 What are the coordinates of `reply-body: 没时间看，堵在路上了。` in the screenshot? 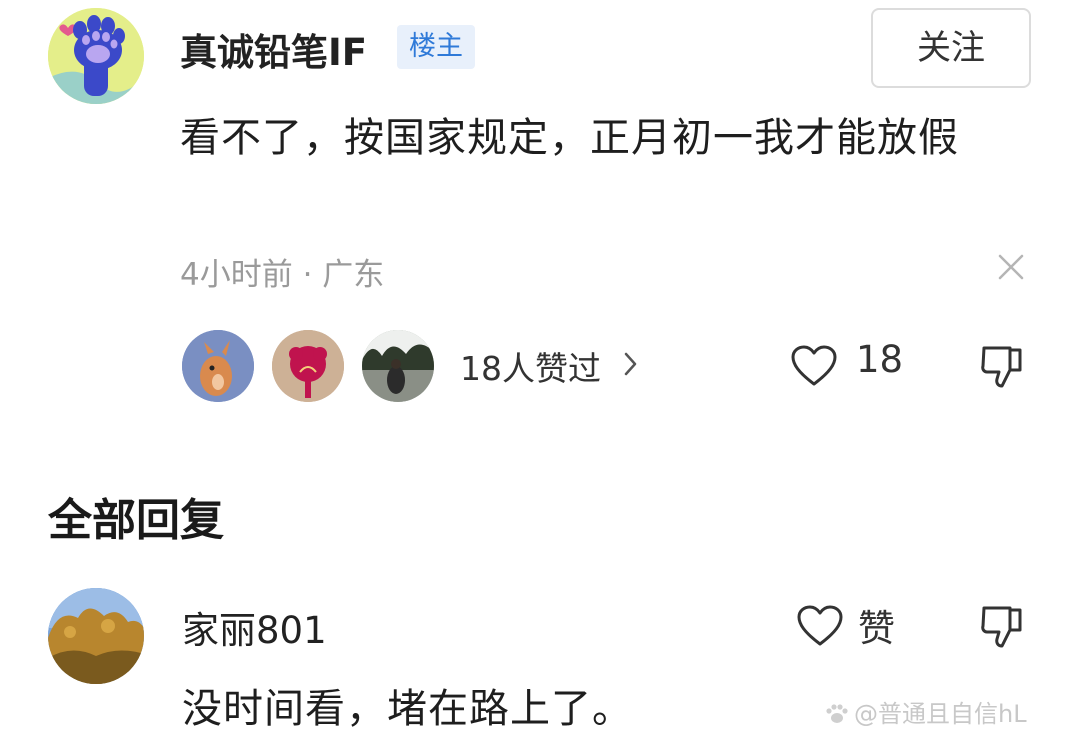 It's located at (407, 709).